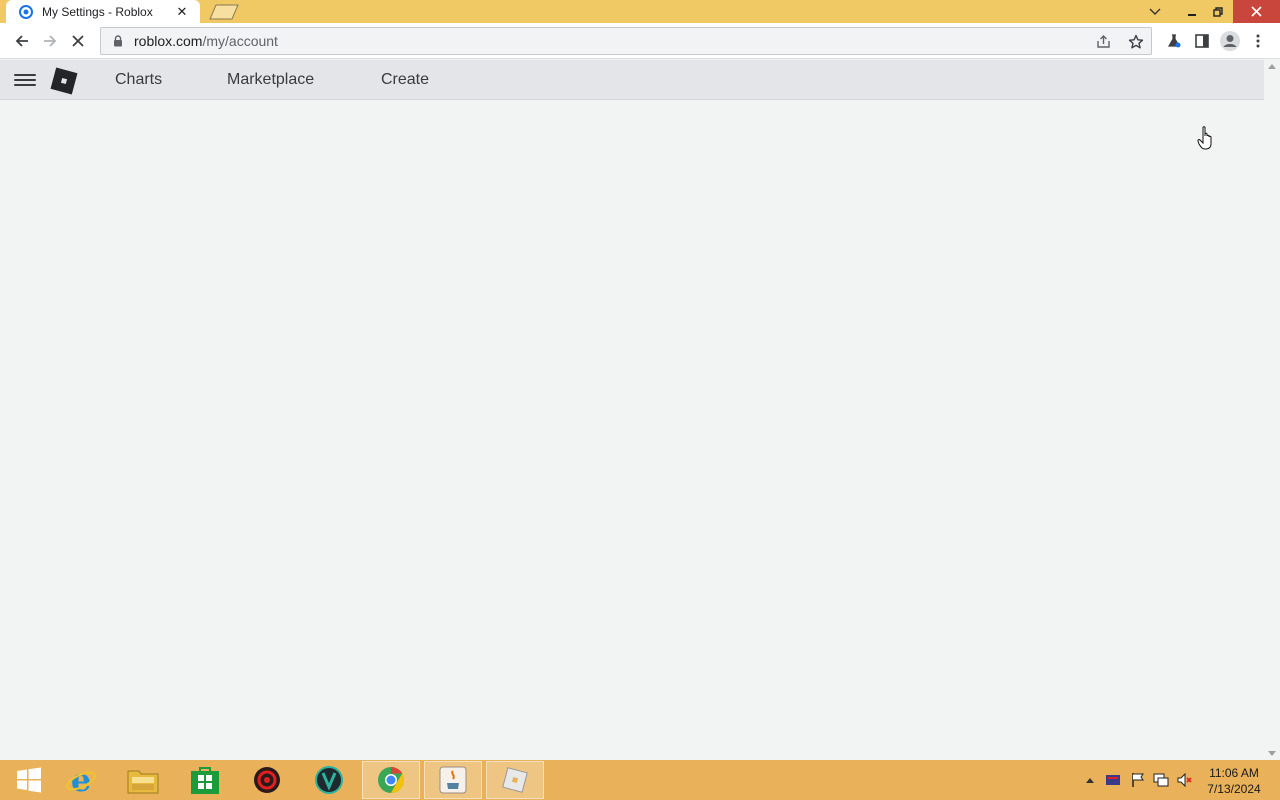  What do you see at coordinates (118, 41) in the screenshot?
I see `lock-icon` at bounding box center [118, 41].